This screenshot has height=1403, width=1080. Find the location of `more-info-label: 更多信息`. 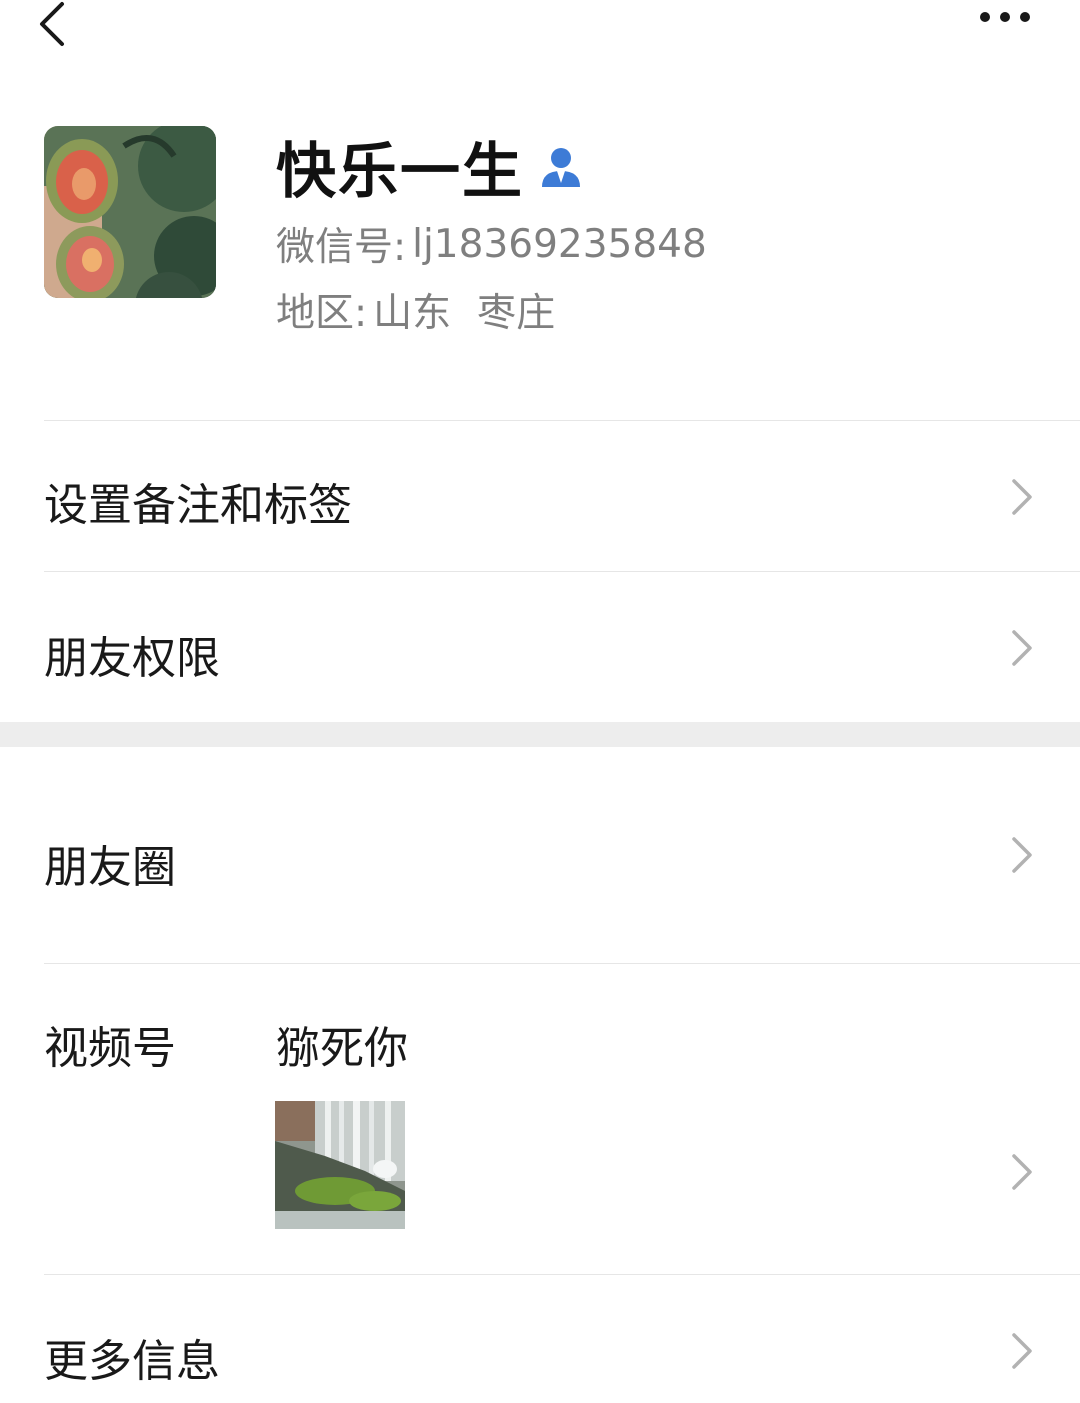

more-info-label: 更多信息 is located at coordinates (132, 1361).